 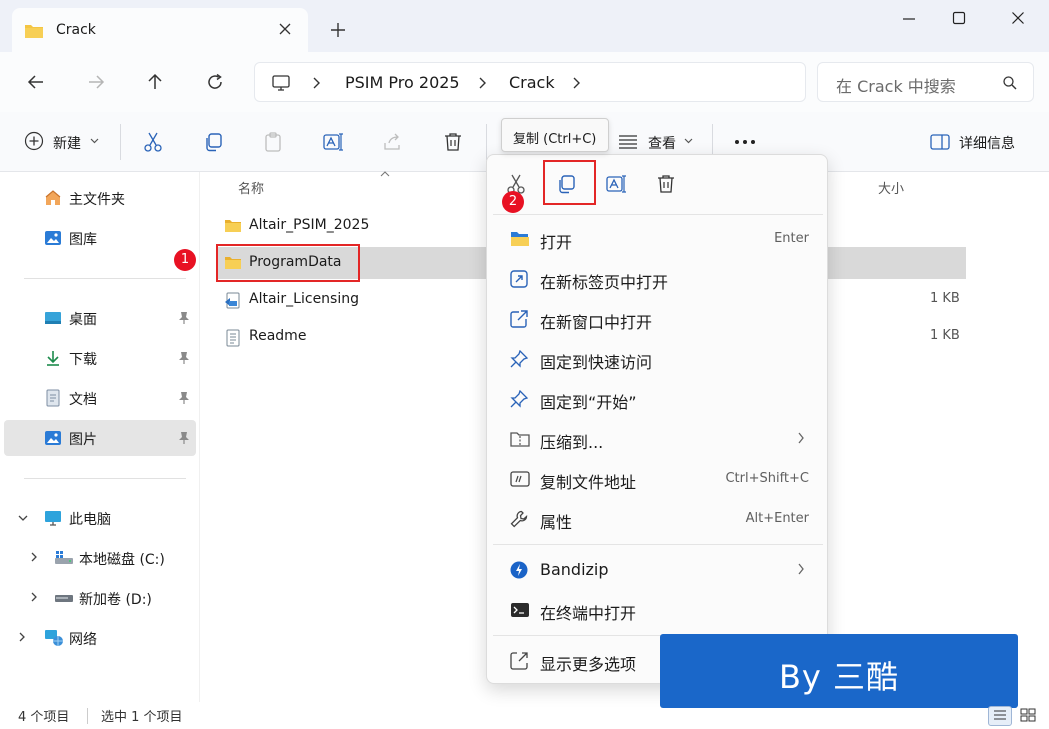 I want to click on view-button: 查看, so click(x=662, y=143).